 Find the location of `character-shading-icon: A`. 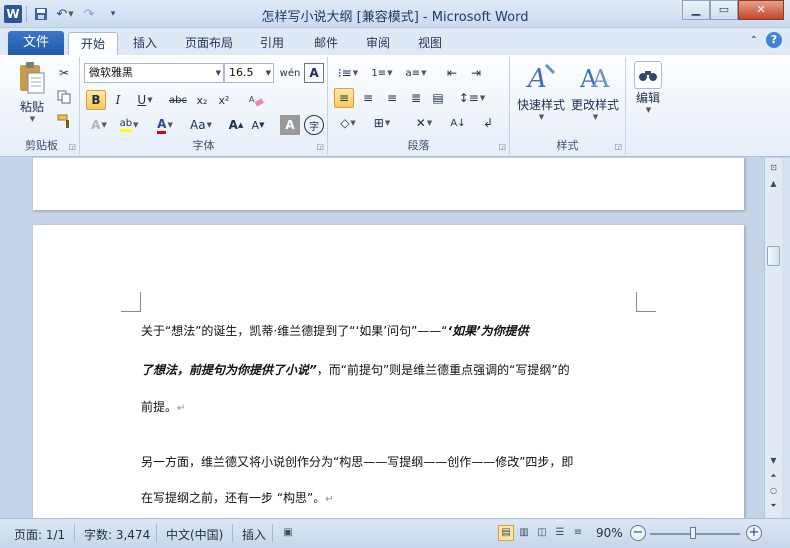

character-shading-icon: A is located at coordinates (290, 125).